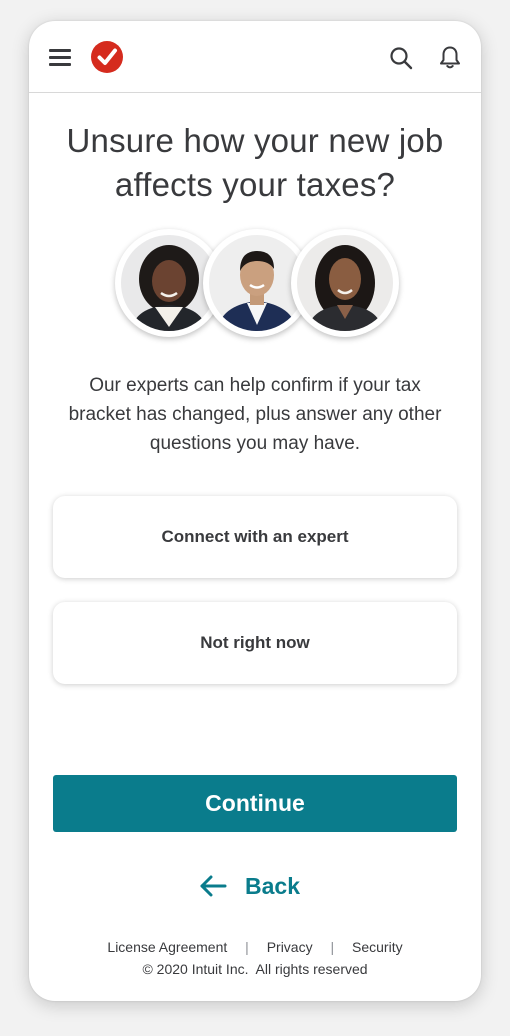  I want to click on search-icon, so click(401, 58).